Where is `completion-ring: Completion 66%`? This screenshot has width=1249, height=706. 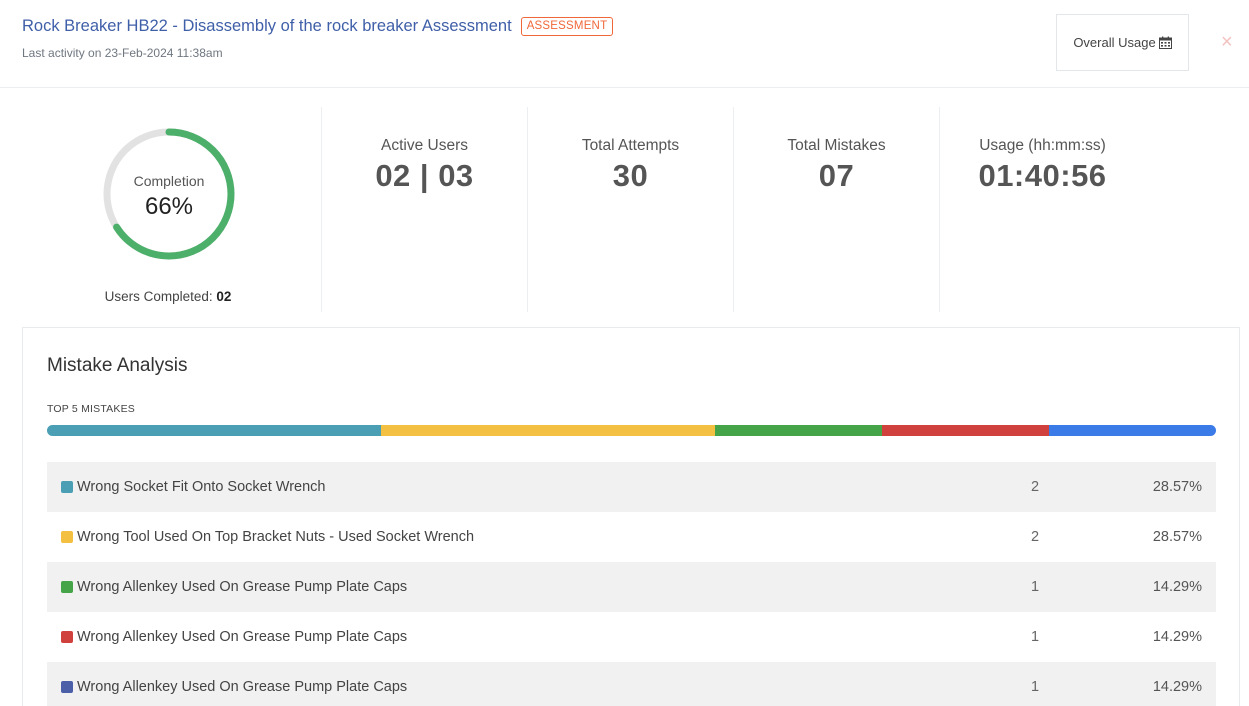 completion-ring: Completion 66% is located at coordinates (169, 194).